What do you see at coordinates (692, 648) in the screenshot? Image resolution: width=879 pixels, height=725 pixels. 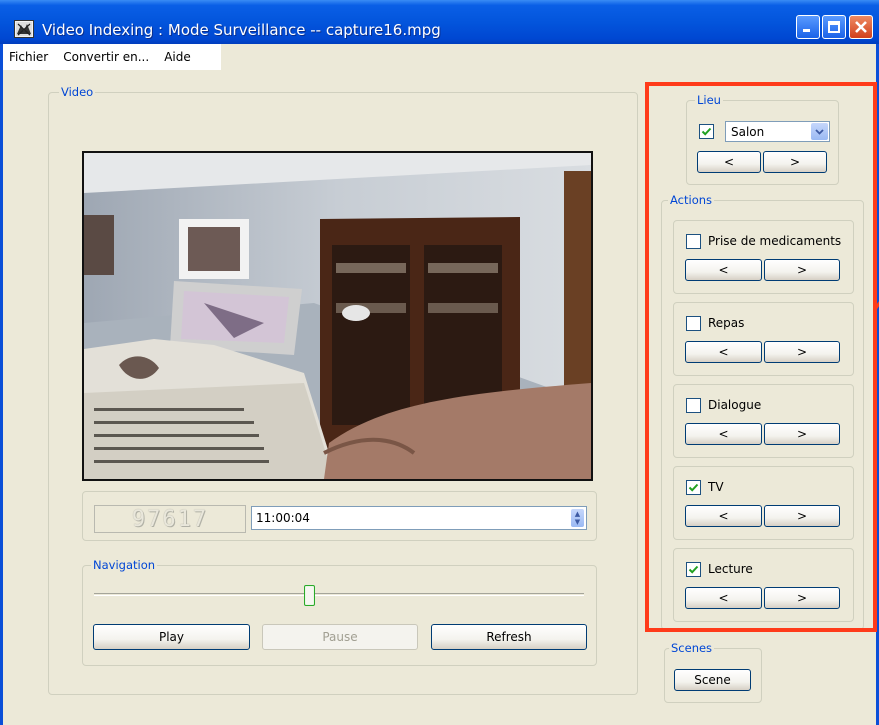 I see `scenes-group-label: Scenes` at bounding box center [692, 648].